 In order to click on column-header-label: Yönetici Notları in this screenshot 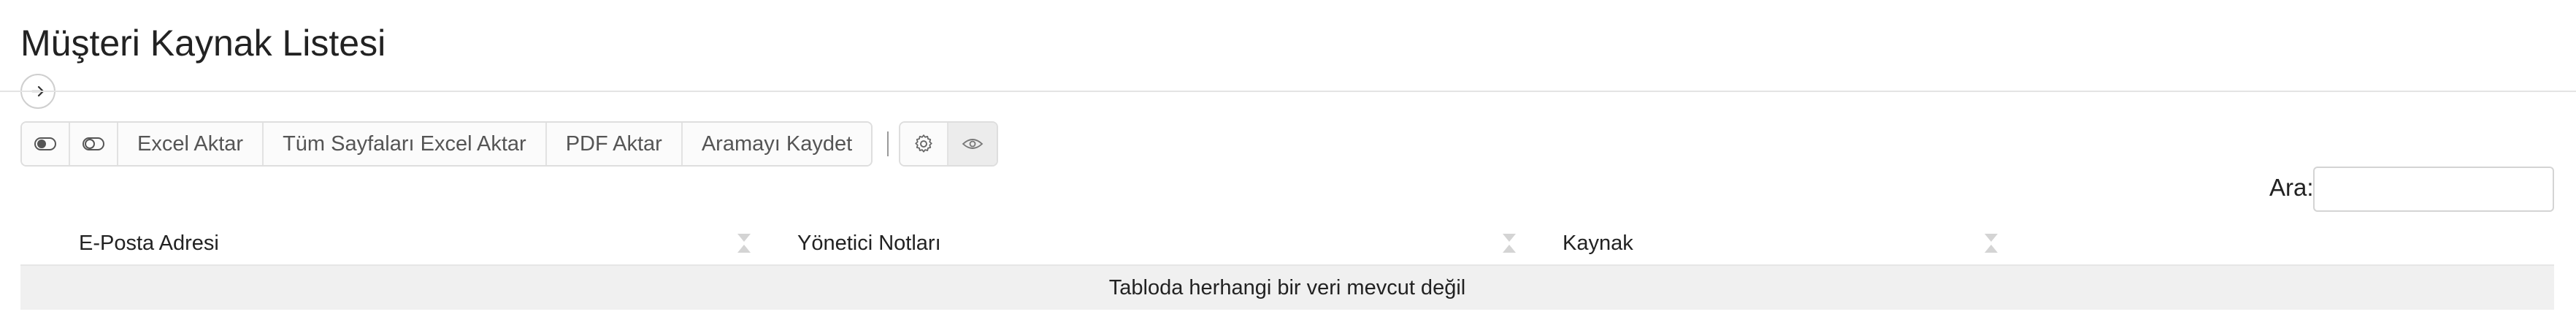, I will do `click(869, 243)`.